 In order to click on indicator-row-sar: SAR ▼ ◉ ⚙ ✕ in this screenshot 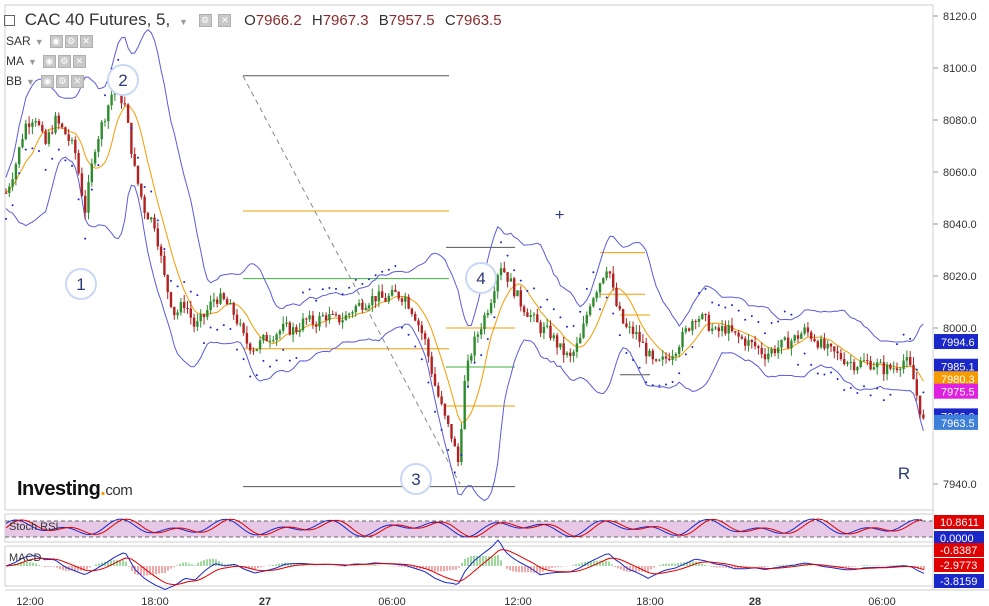, I will do `click(49, 41)`.